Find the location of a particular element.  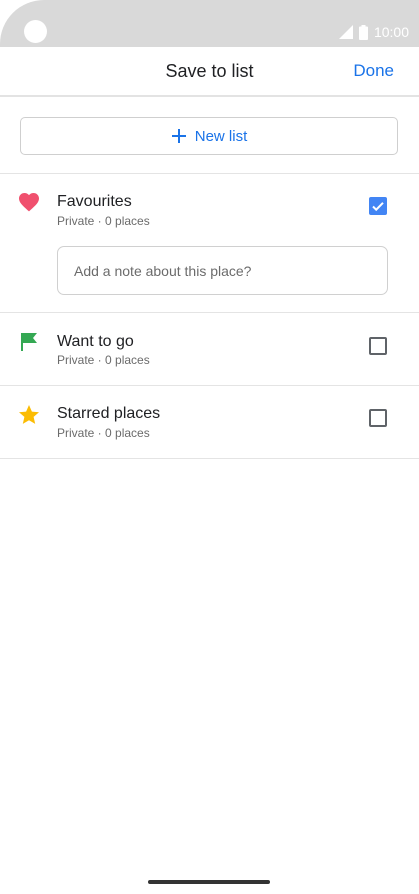

want-to-go-checkbox is located at coordinates (378, 346).